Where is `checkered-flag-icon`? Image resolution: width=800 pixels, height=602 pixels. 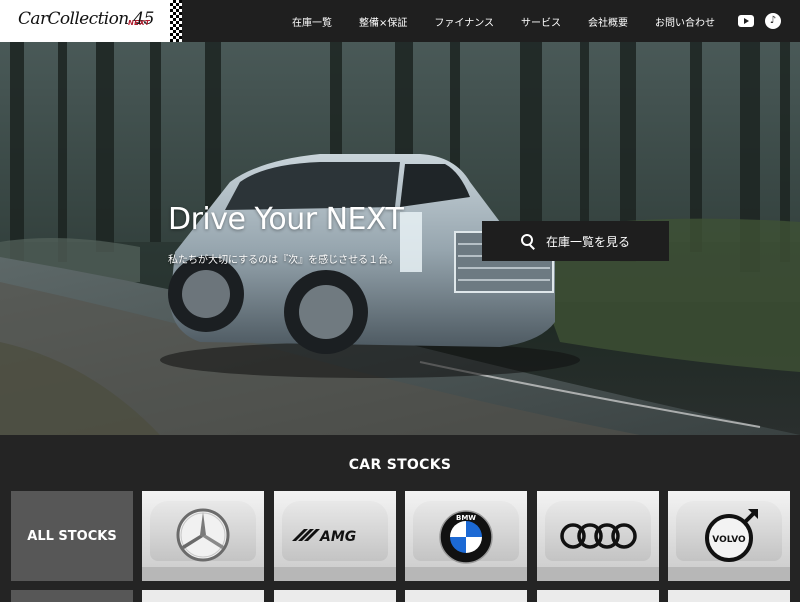
checkered-flag-icon is located at coordinates (176, 21).